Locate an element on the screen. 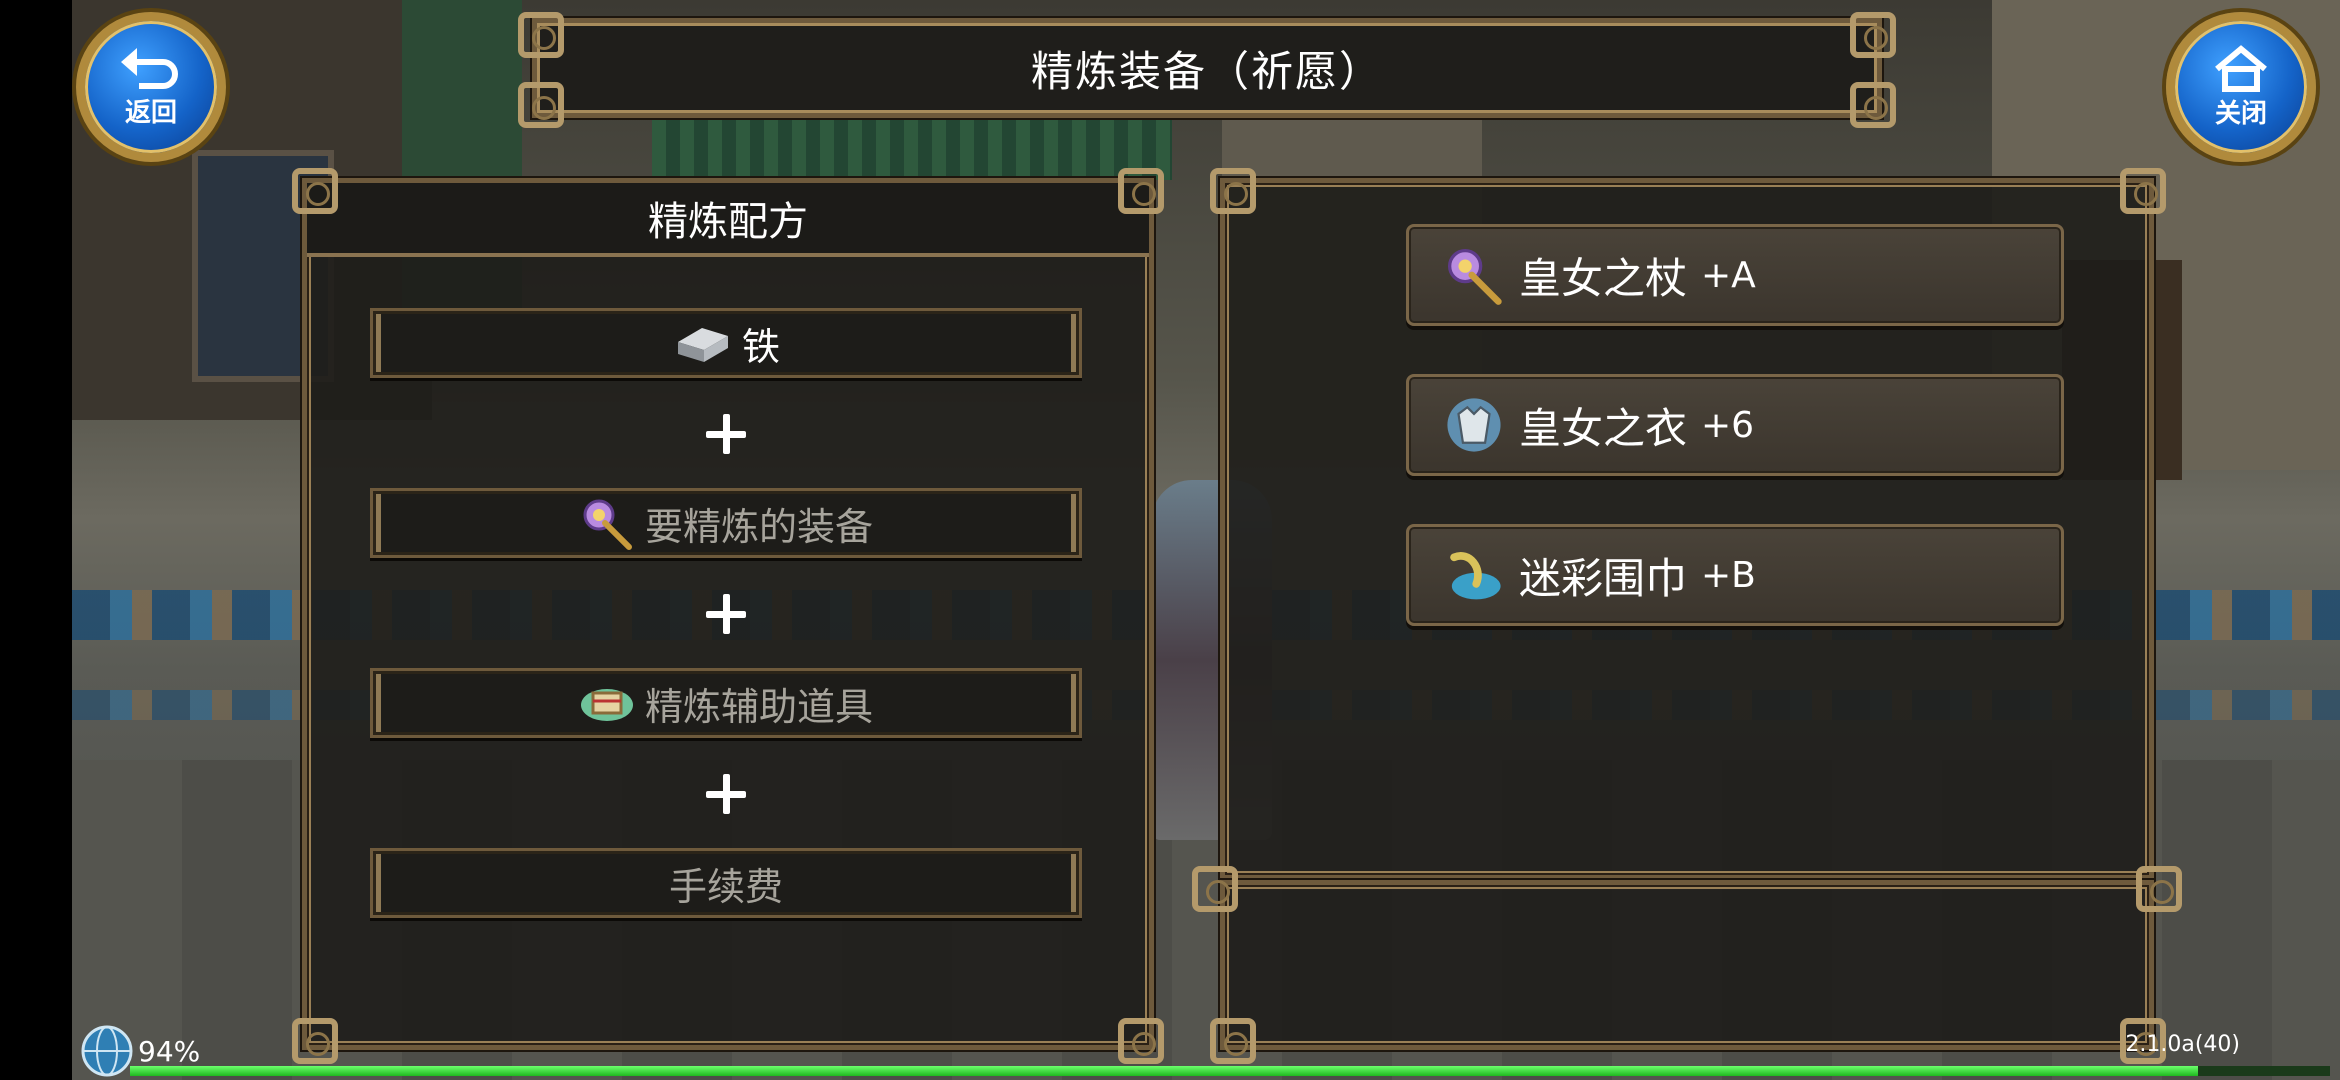 The height and width of the screenshot is (1080, 2340). armor-icon is located at coordinates (1474, 425).